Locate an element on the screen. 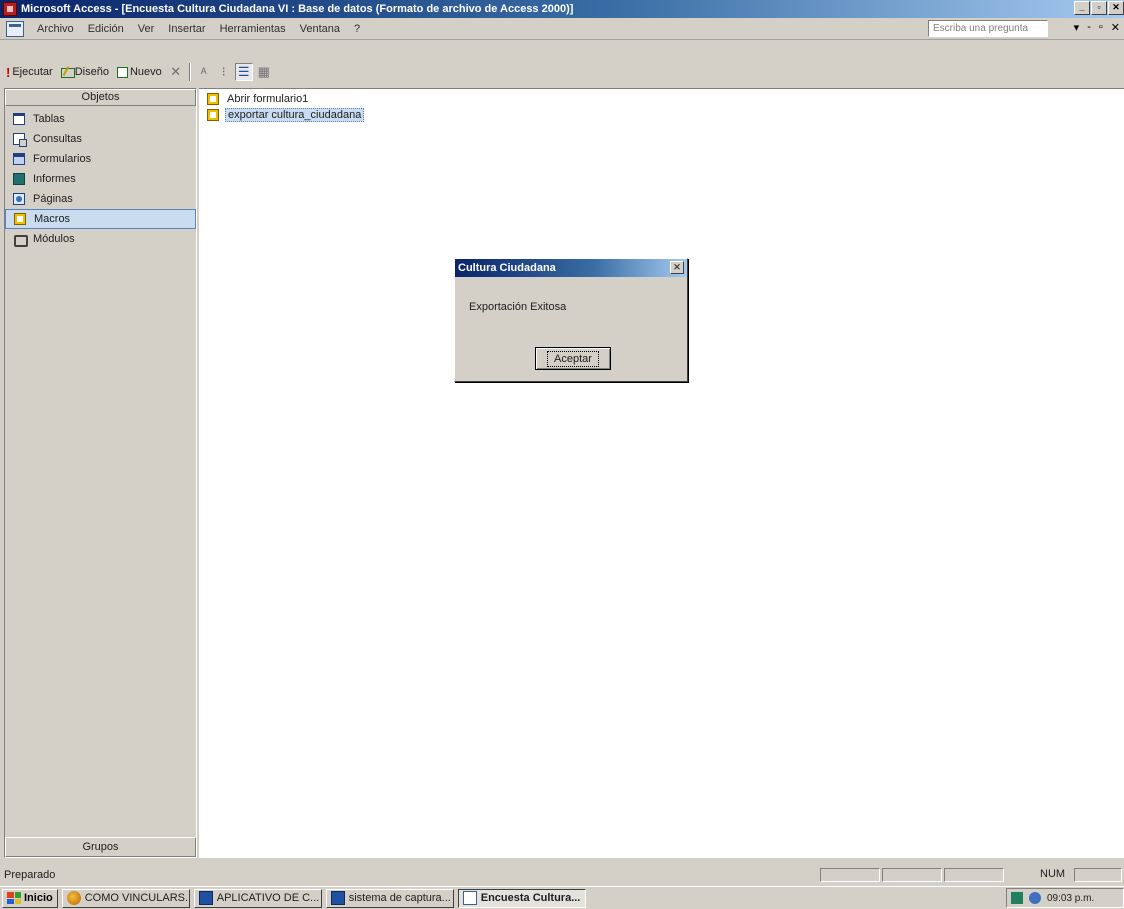 The width and height of the screenshot is (1124, 909). ask-question-input: Escriba una pregunta is located at coordinates (988, 28).